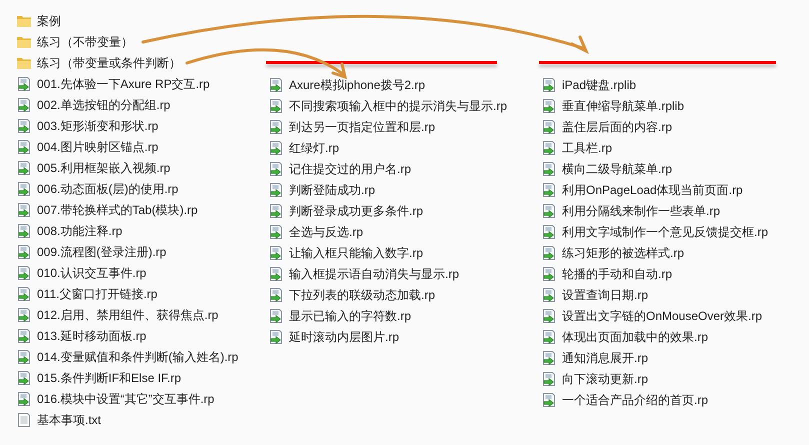 The width and height of the screenshot is (809, 445). I want to click on file-name: 002.单选按钮的分配组.rp, so click(103, 104).